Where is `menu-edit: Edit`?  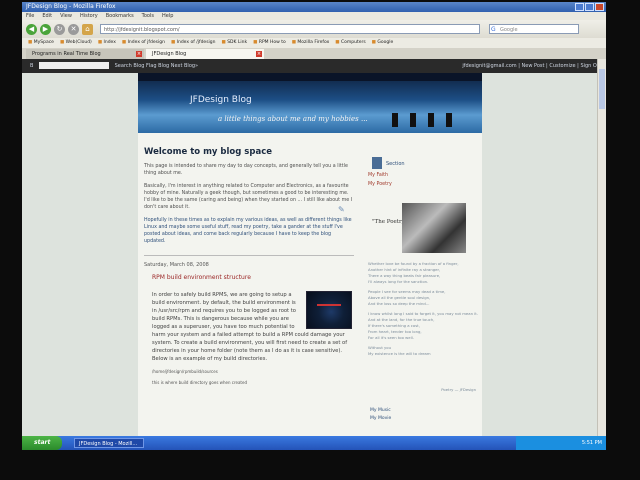
menu-edit: Edit is located at coordinates (47, 16).